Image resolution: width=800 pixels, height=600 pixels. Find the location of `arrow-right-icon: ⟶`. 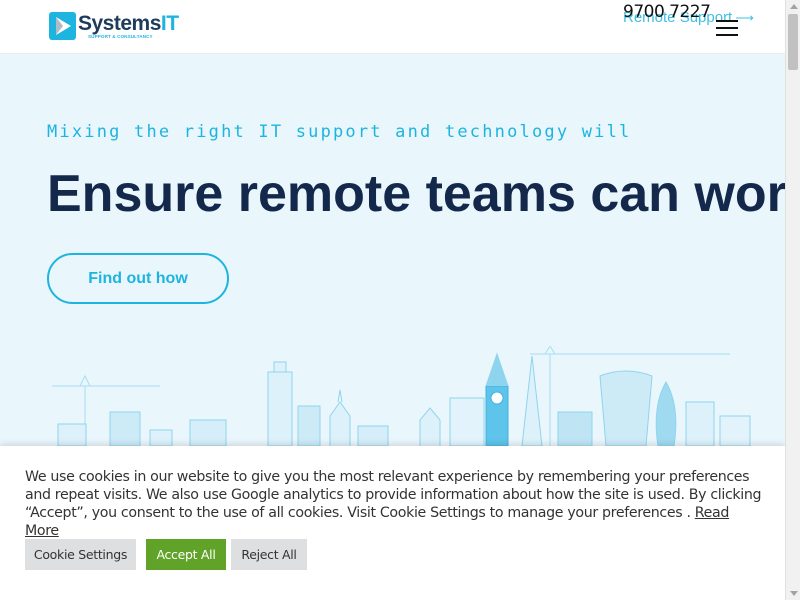

arrow-right-icon: ⟶ is located at coordinates (744, 17).